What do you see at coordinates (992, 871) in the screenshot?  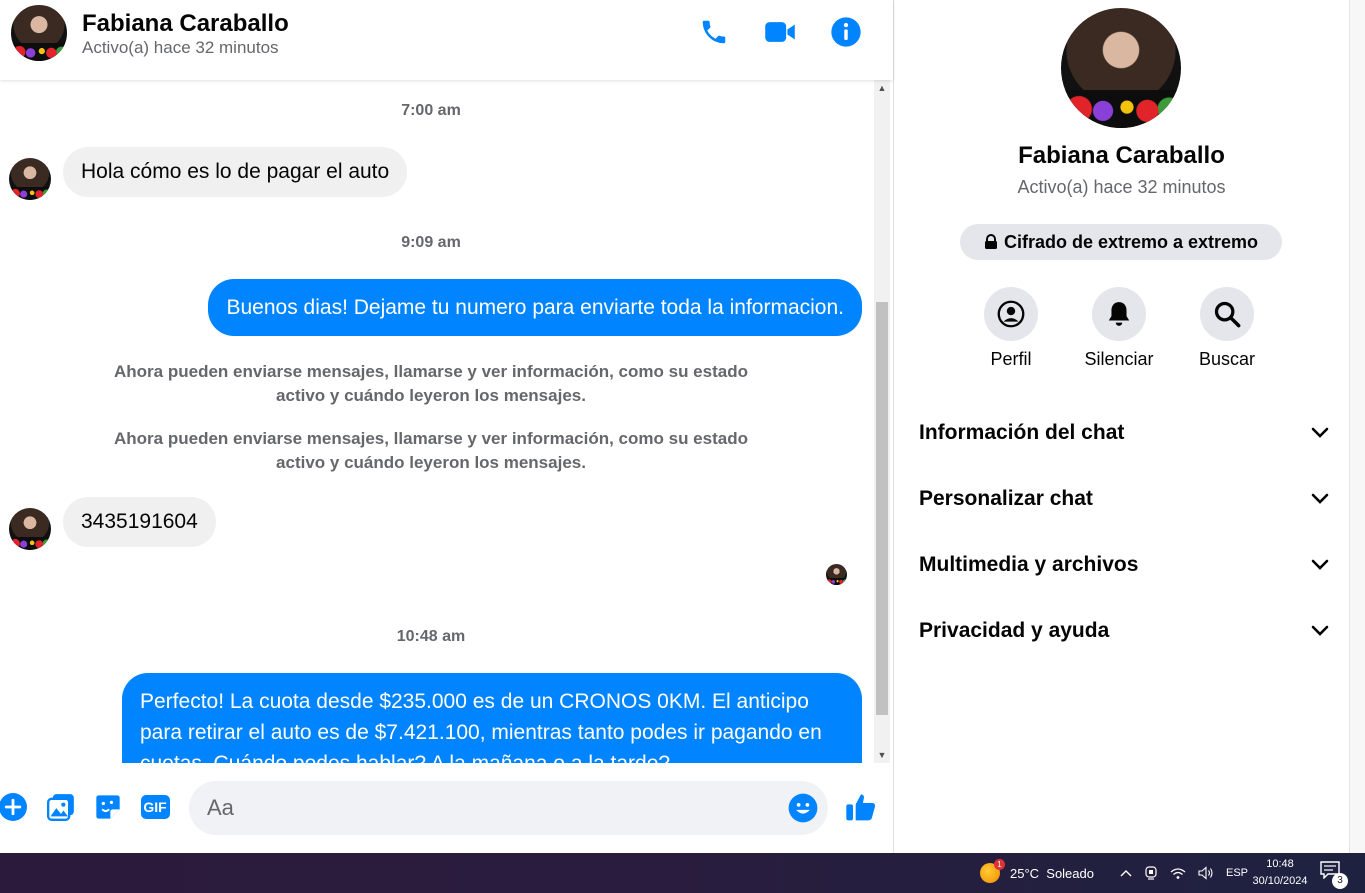 I see `sun-icon: 1` at bounding box center [992, 871].